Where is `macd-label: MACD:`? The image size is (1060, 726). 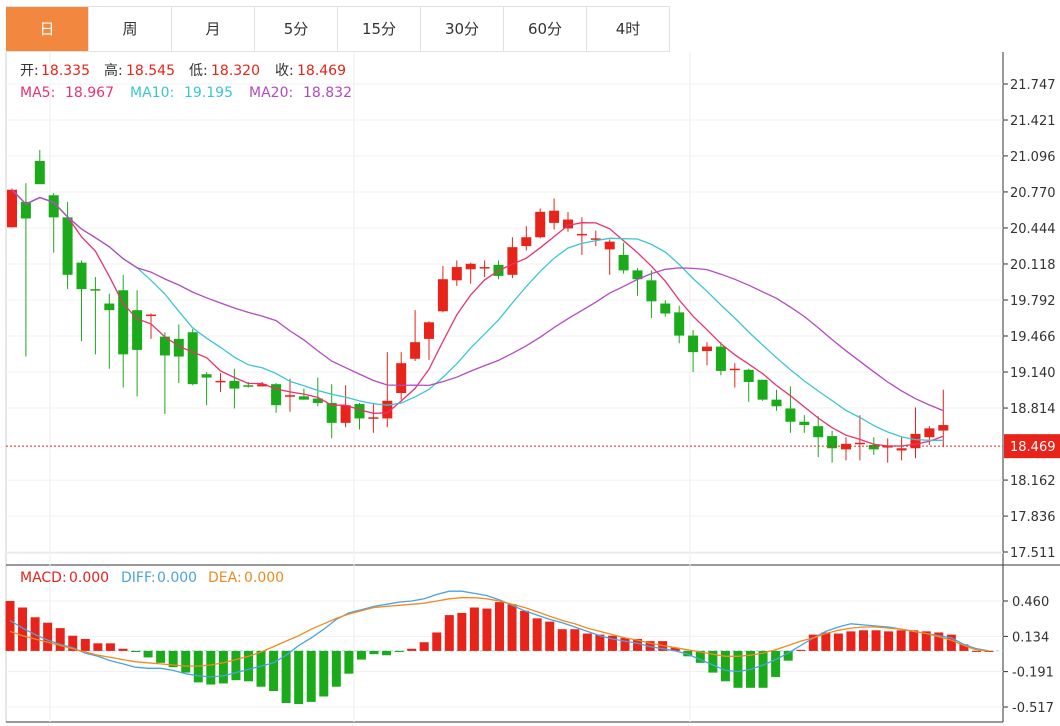
macd-label: MACD: is located at coordinates (43, 578).